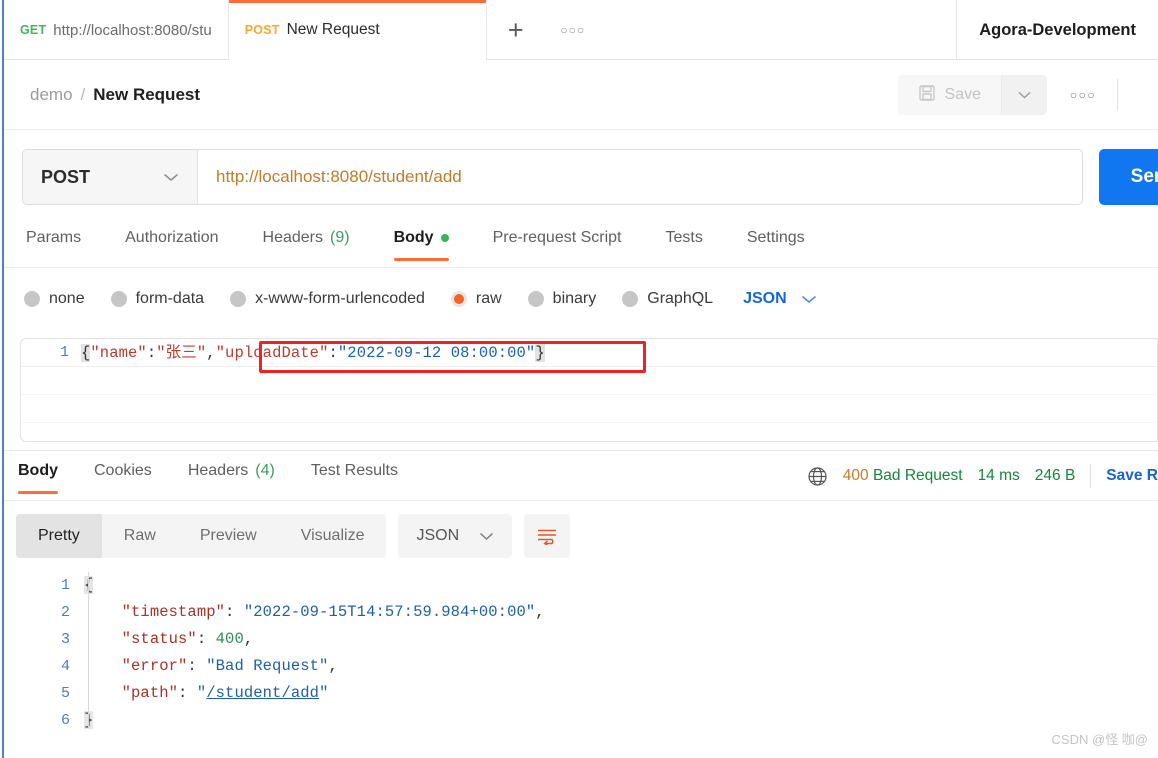 This screenshot has height=758, width=1158. I want to click on response-line: 5 "path": "/student/add", so click(587, 693).